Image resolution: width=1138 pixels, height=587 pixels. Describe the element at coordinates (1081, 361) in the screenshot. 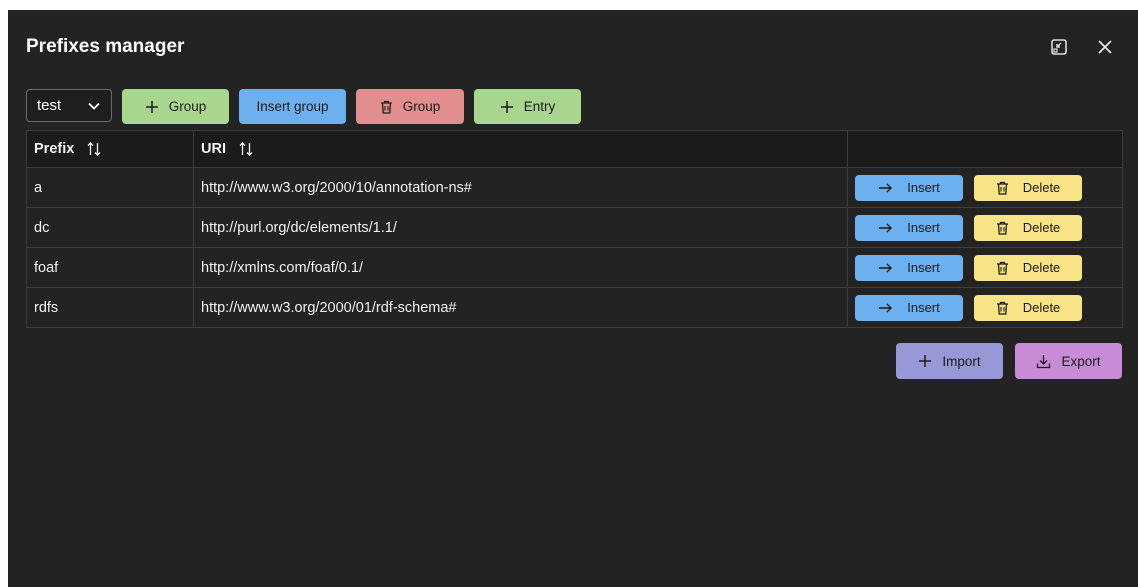

I see `export-label: Export` at that location.